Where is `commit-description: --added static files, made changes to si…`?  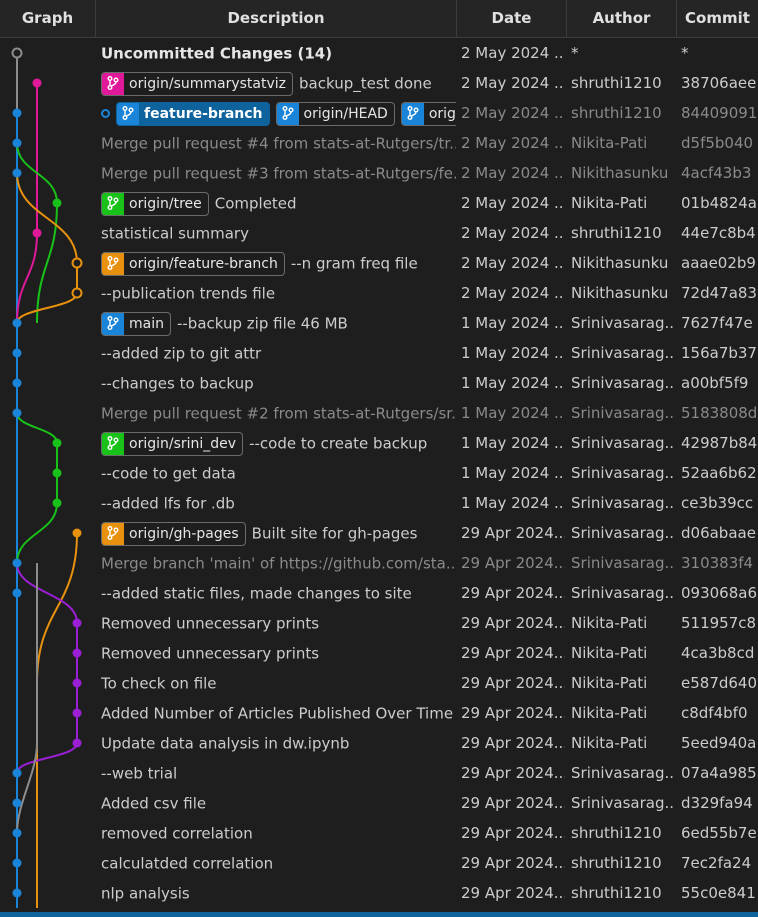
commit-description: --added static files, made changes to si… is located at coordinates (278, 593).